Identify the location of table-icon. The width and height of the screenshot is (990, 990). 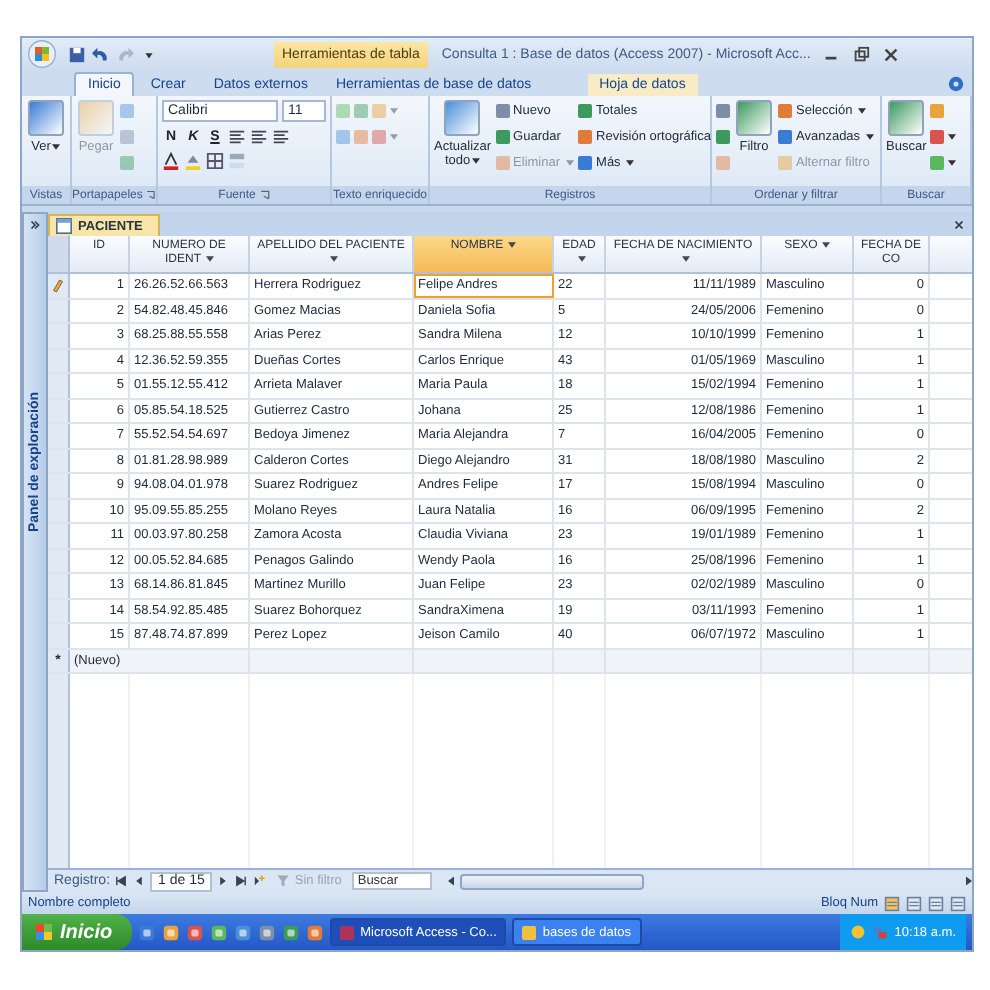
(64, 226).